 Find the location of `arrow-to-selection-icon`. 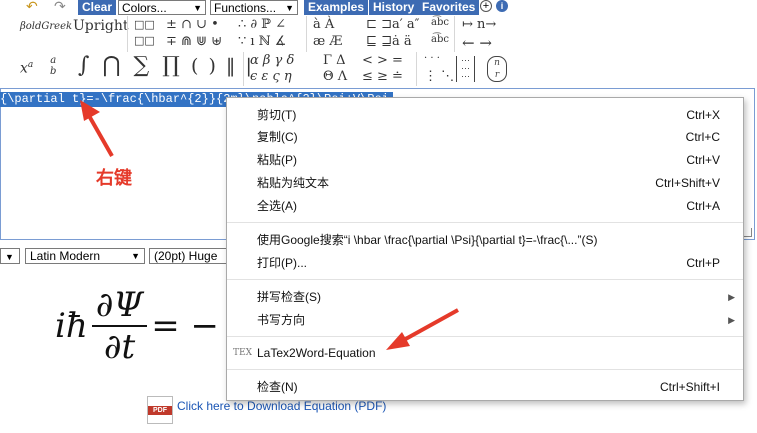

arrow-to-selection-icon is located at coordinates (97, 128).